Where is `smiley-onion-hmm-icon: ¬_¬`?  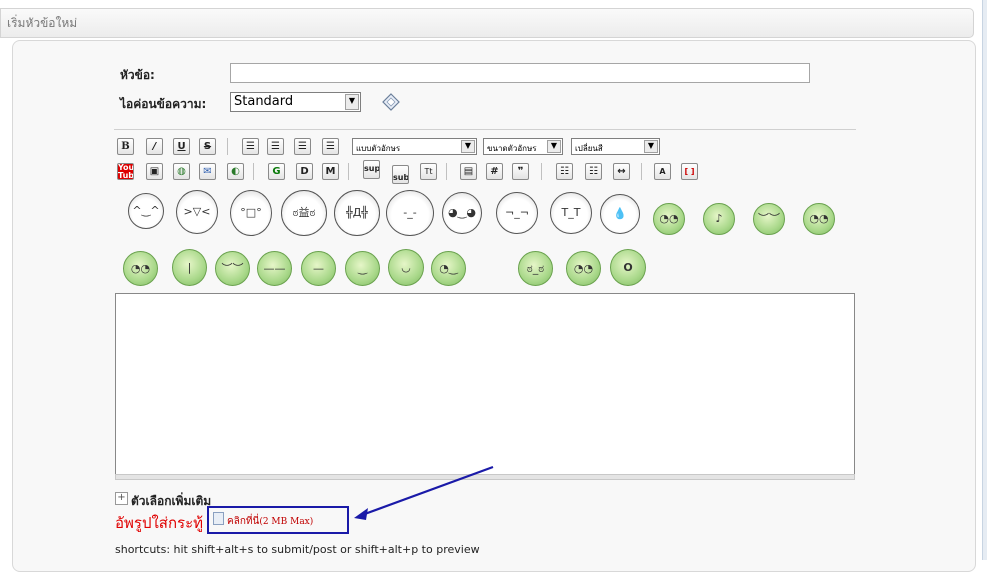 smiley-onion-hmm-icon: ¬_¬ is located at coordinates (517, 213).